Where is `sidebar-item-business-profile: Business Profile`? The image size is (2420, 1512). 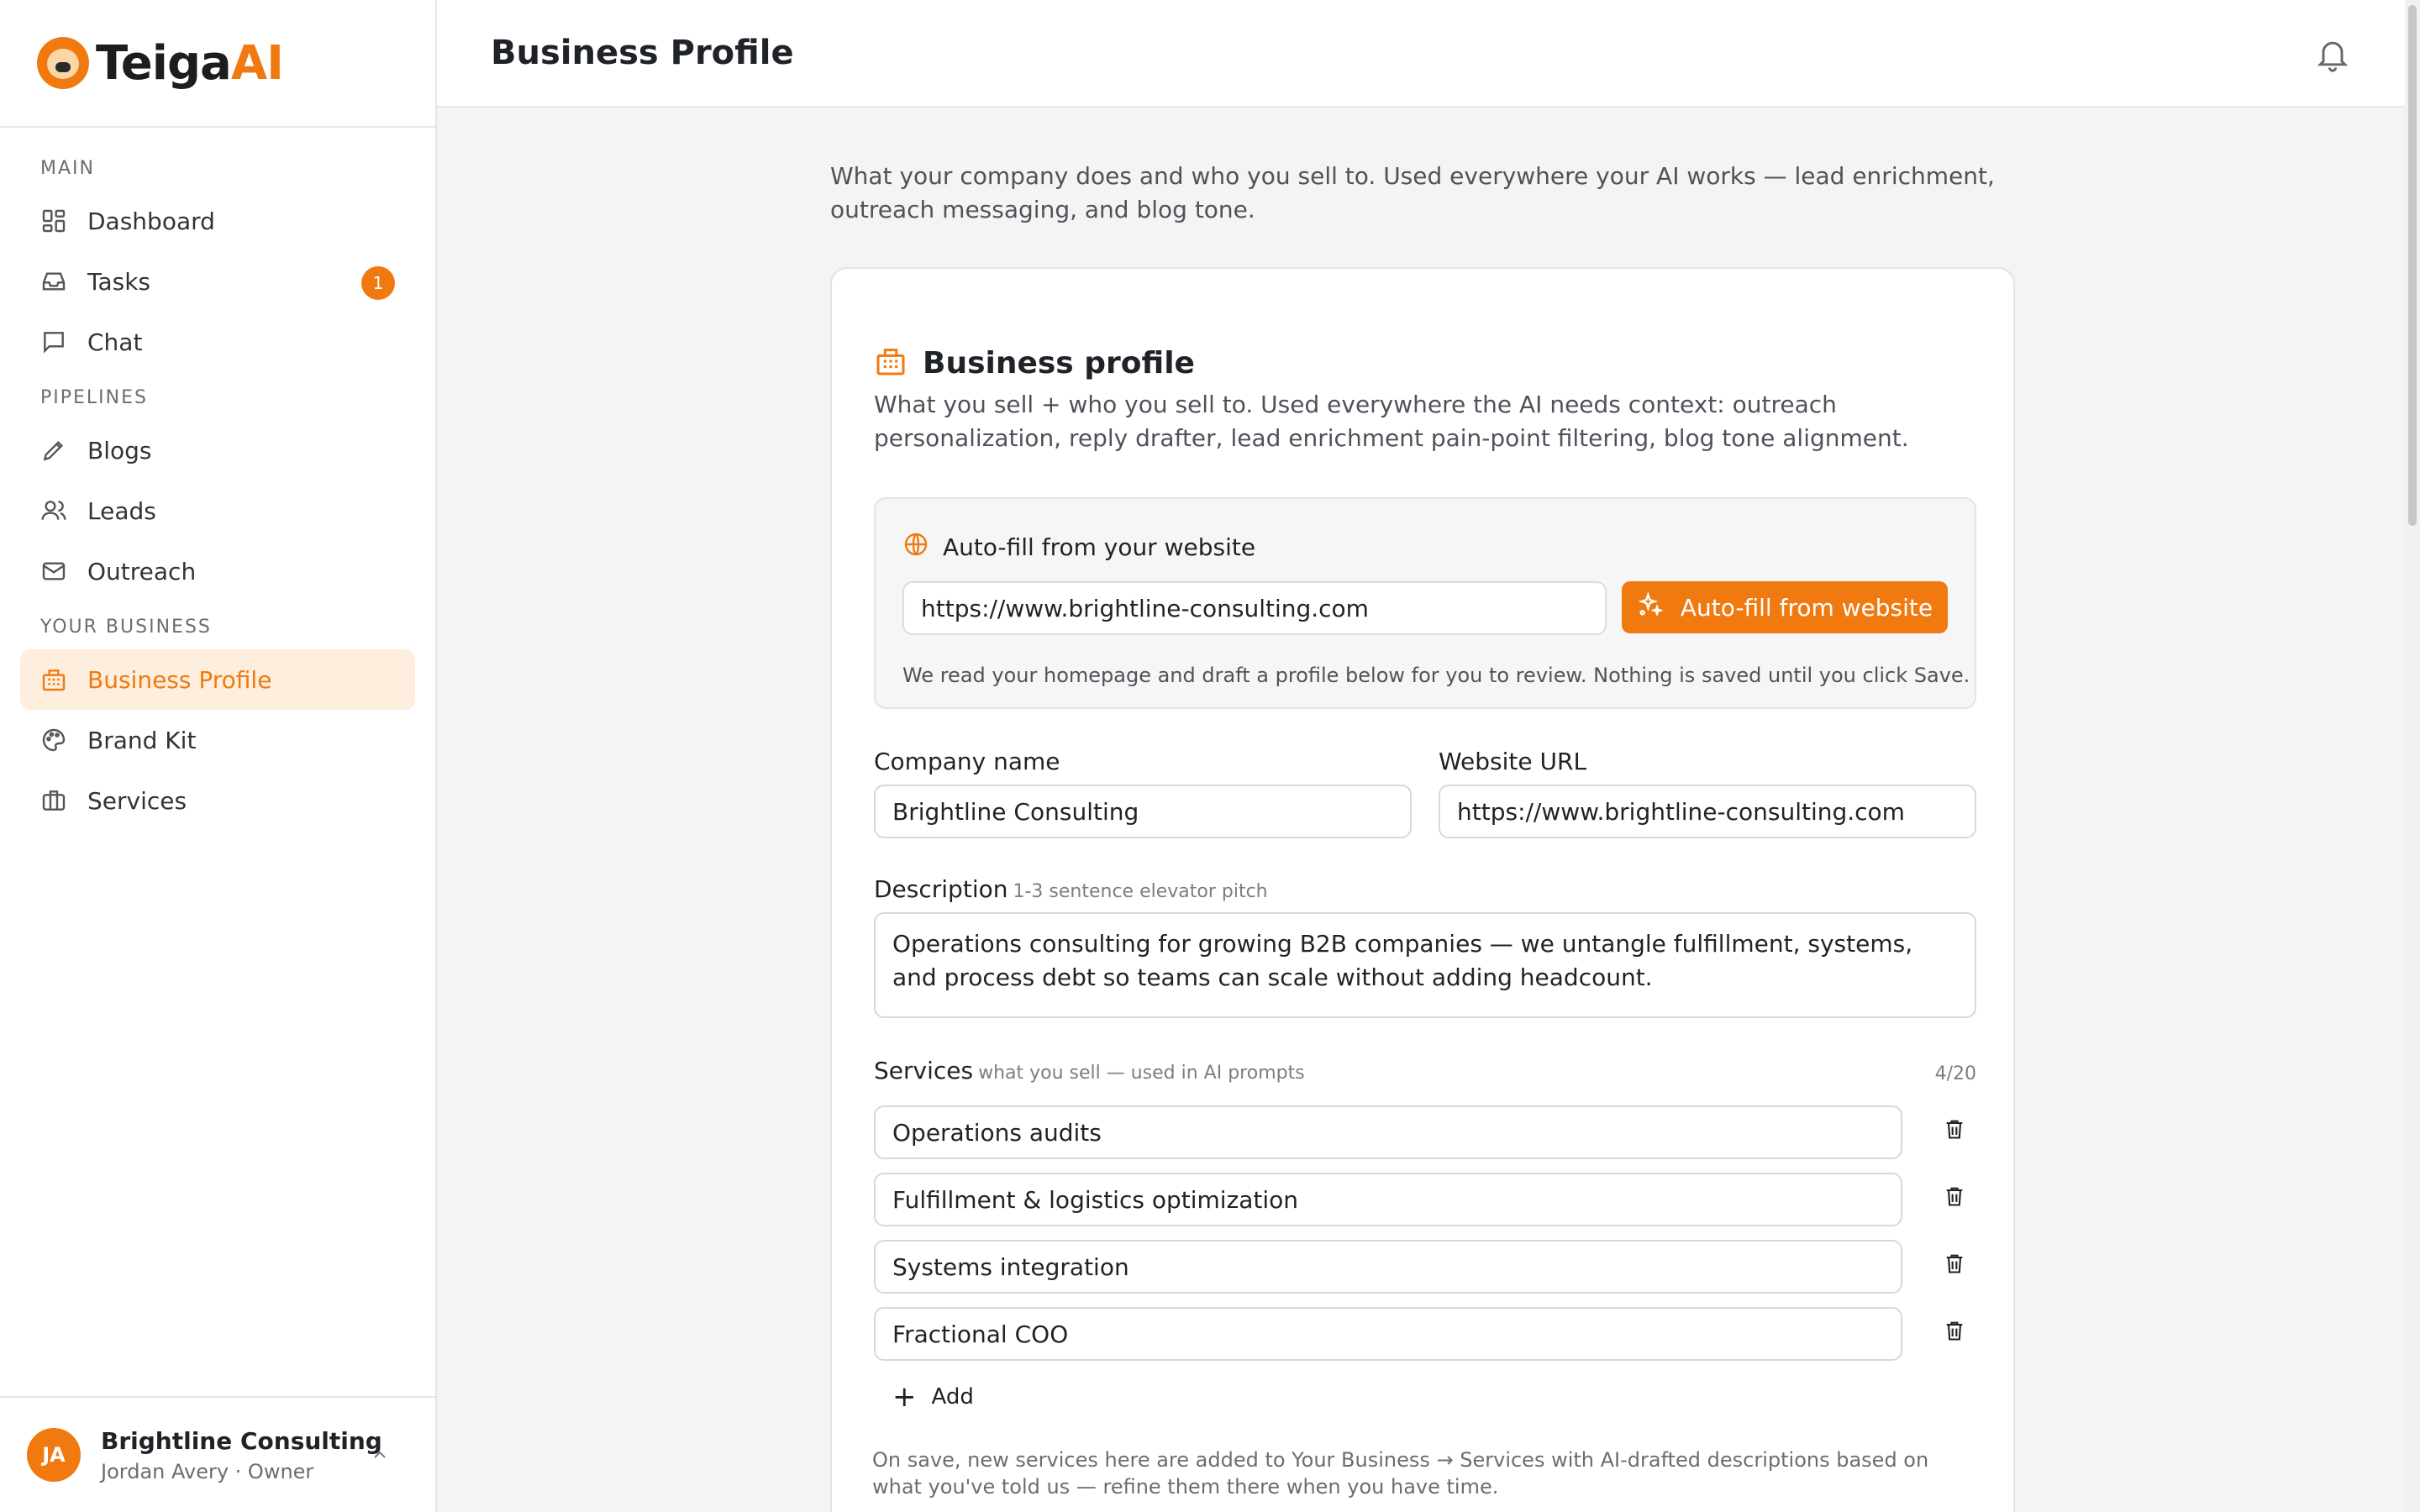 sidebar-item-business-profile: Business Profile is located at coordinates (218, 679).